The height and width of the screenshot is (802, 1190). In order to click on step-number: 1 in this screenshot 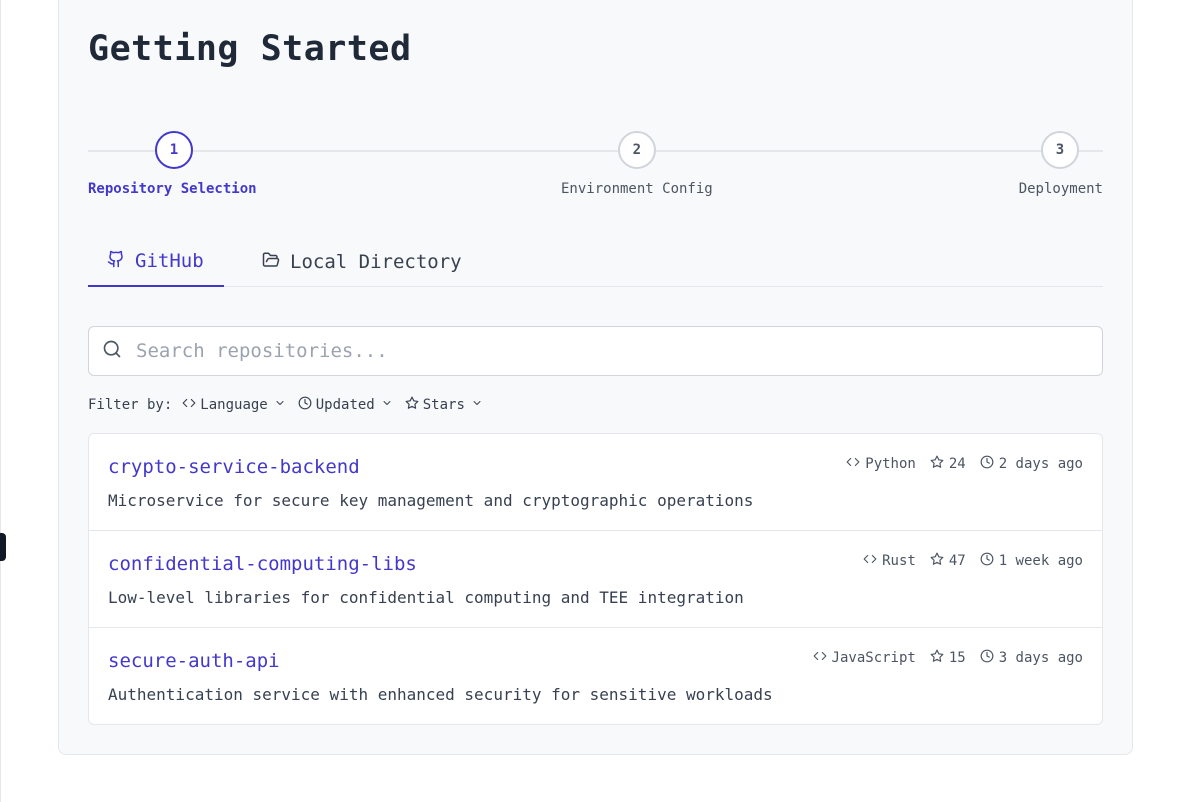, I will do `click(174, 150)`.